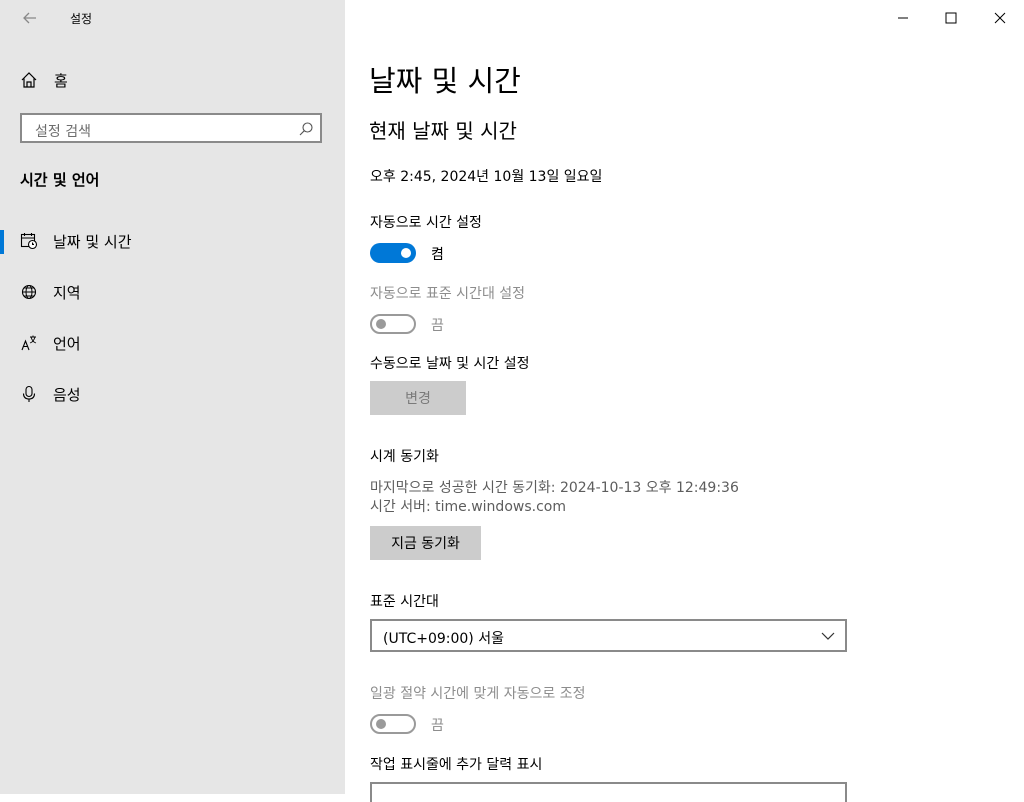 This screenshot has height=802, width=1024. I want to click on calendar-clock-icon, so click(29, 241).